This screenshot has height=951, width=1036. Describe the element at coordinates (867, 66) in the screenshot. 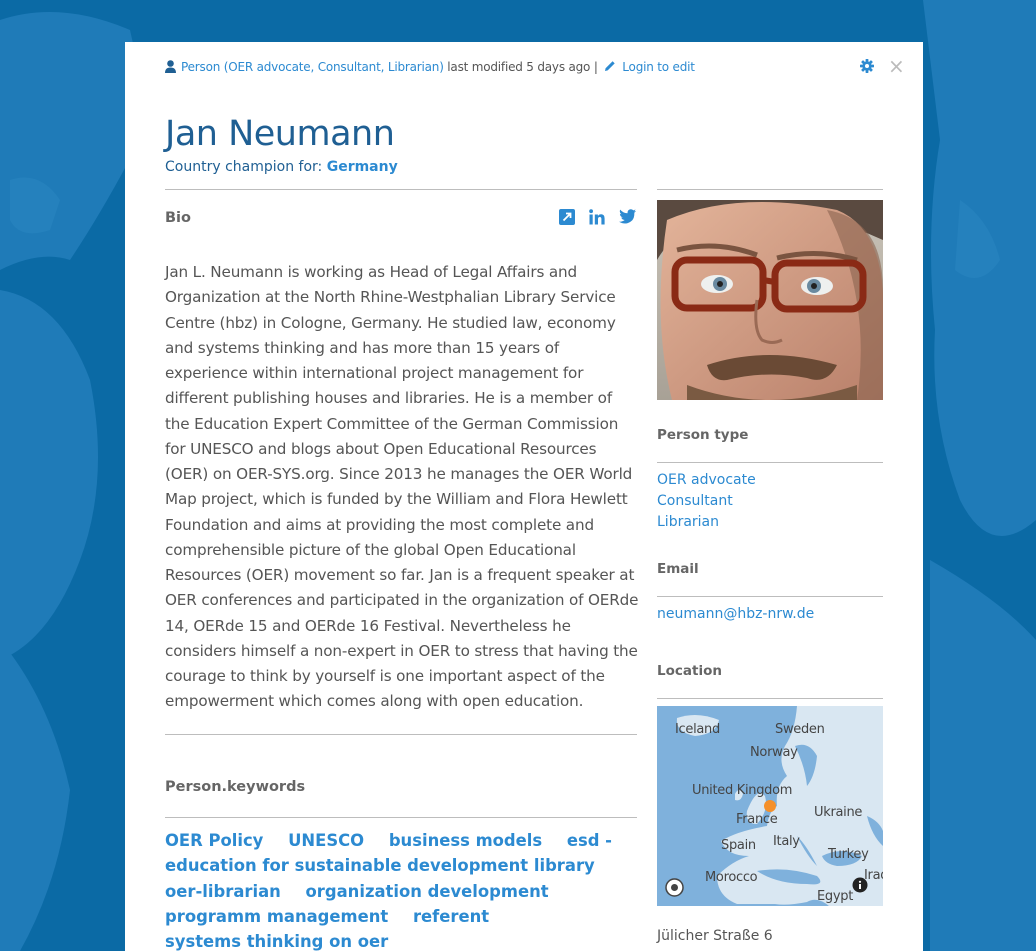

I see `gear-icon` at that location.